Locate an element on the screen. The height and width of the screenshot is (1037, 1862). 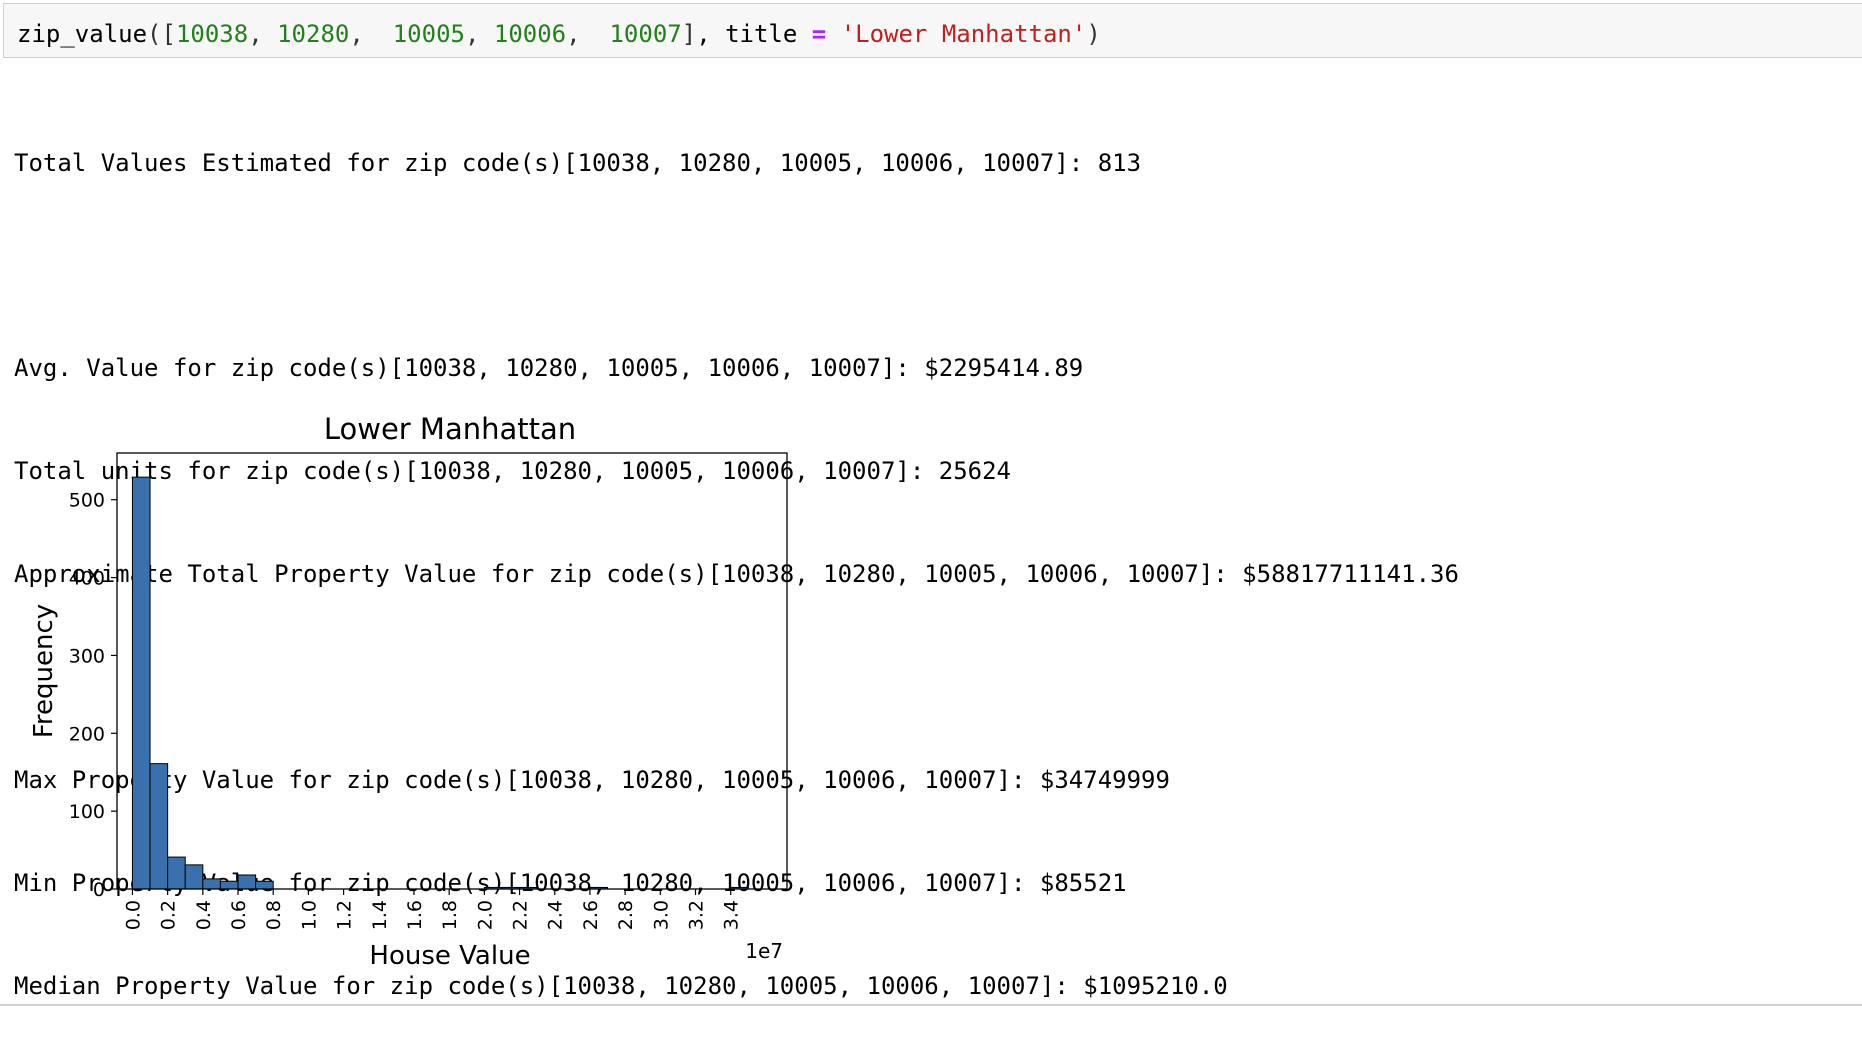
output-blank-line is located at coordinates (736, 265).